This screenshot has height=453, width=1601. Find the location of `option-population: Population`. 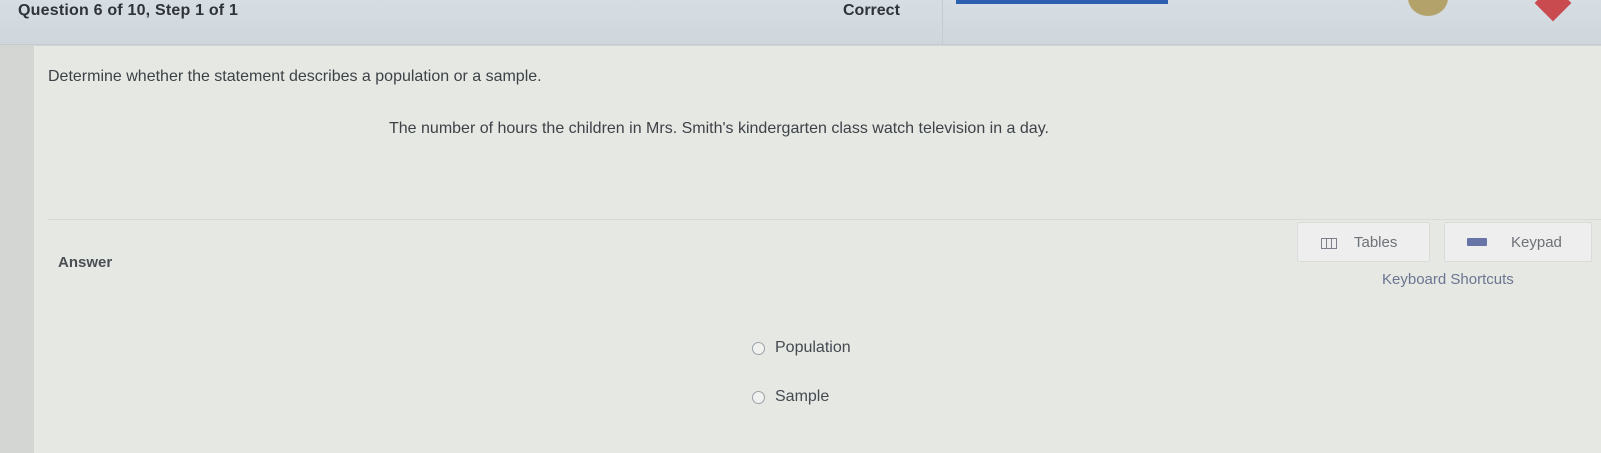

option-population: Population is located at coordinates (801, 348).